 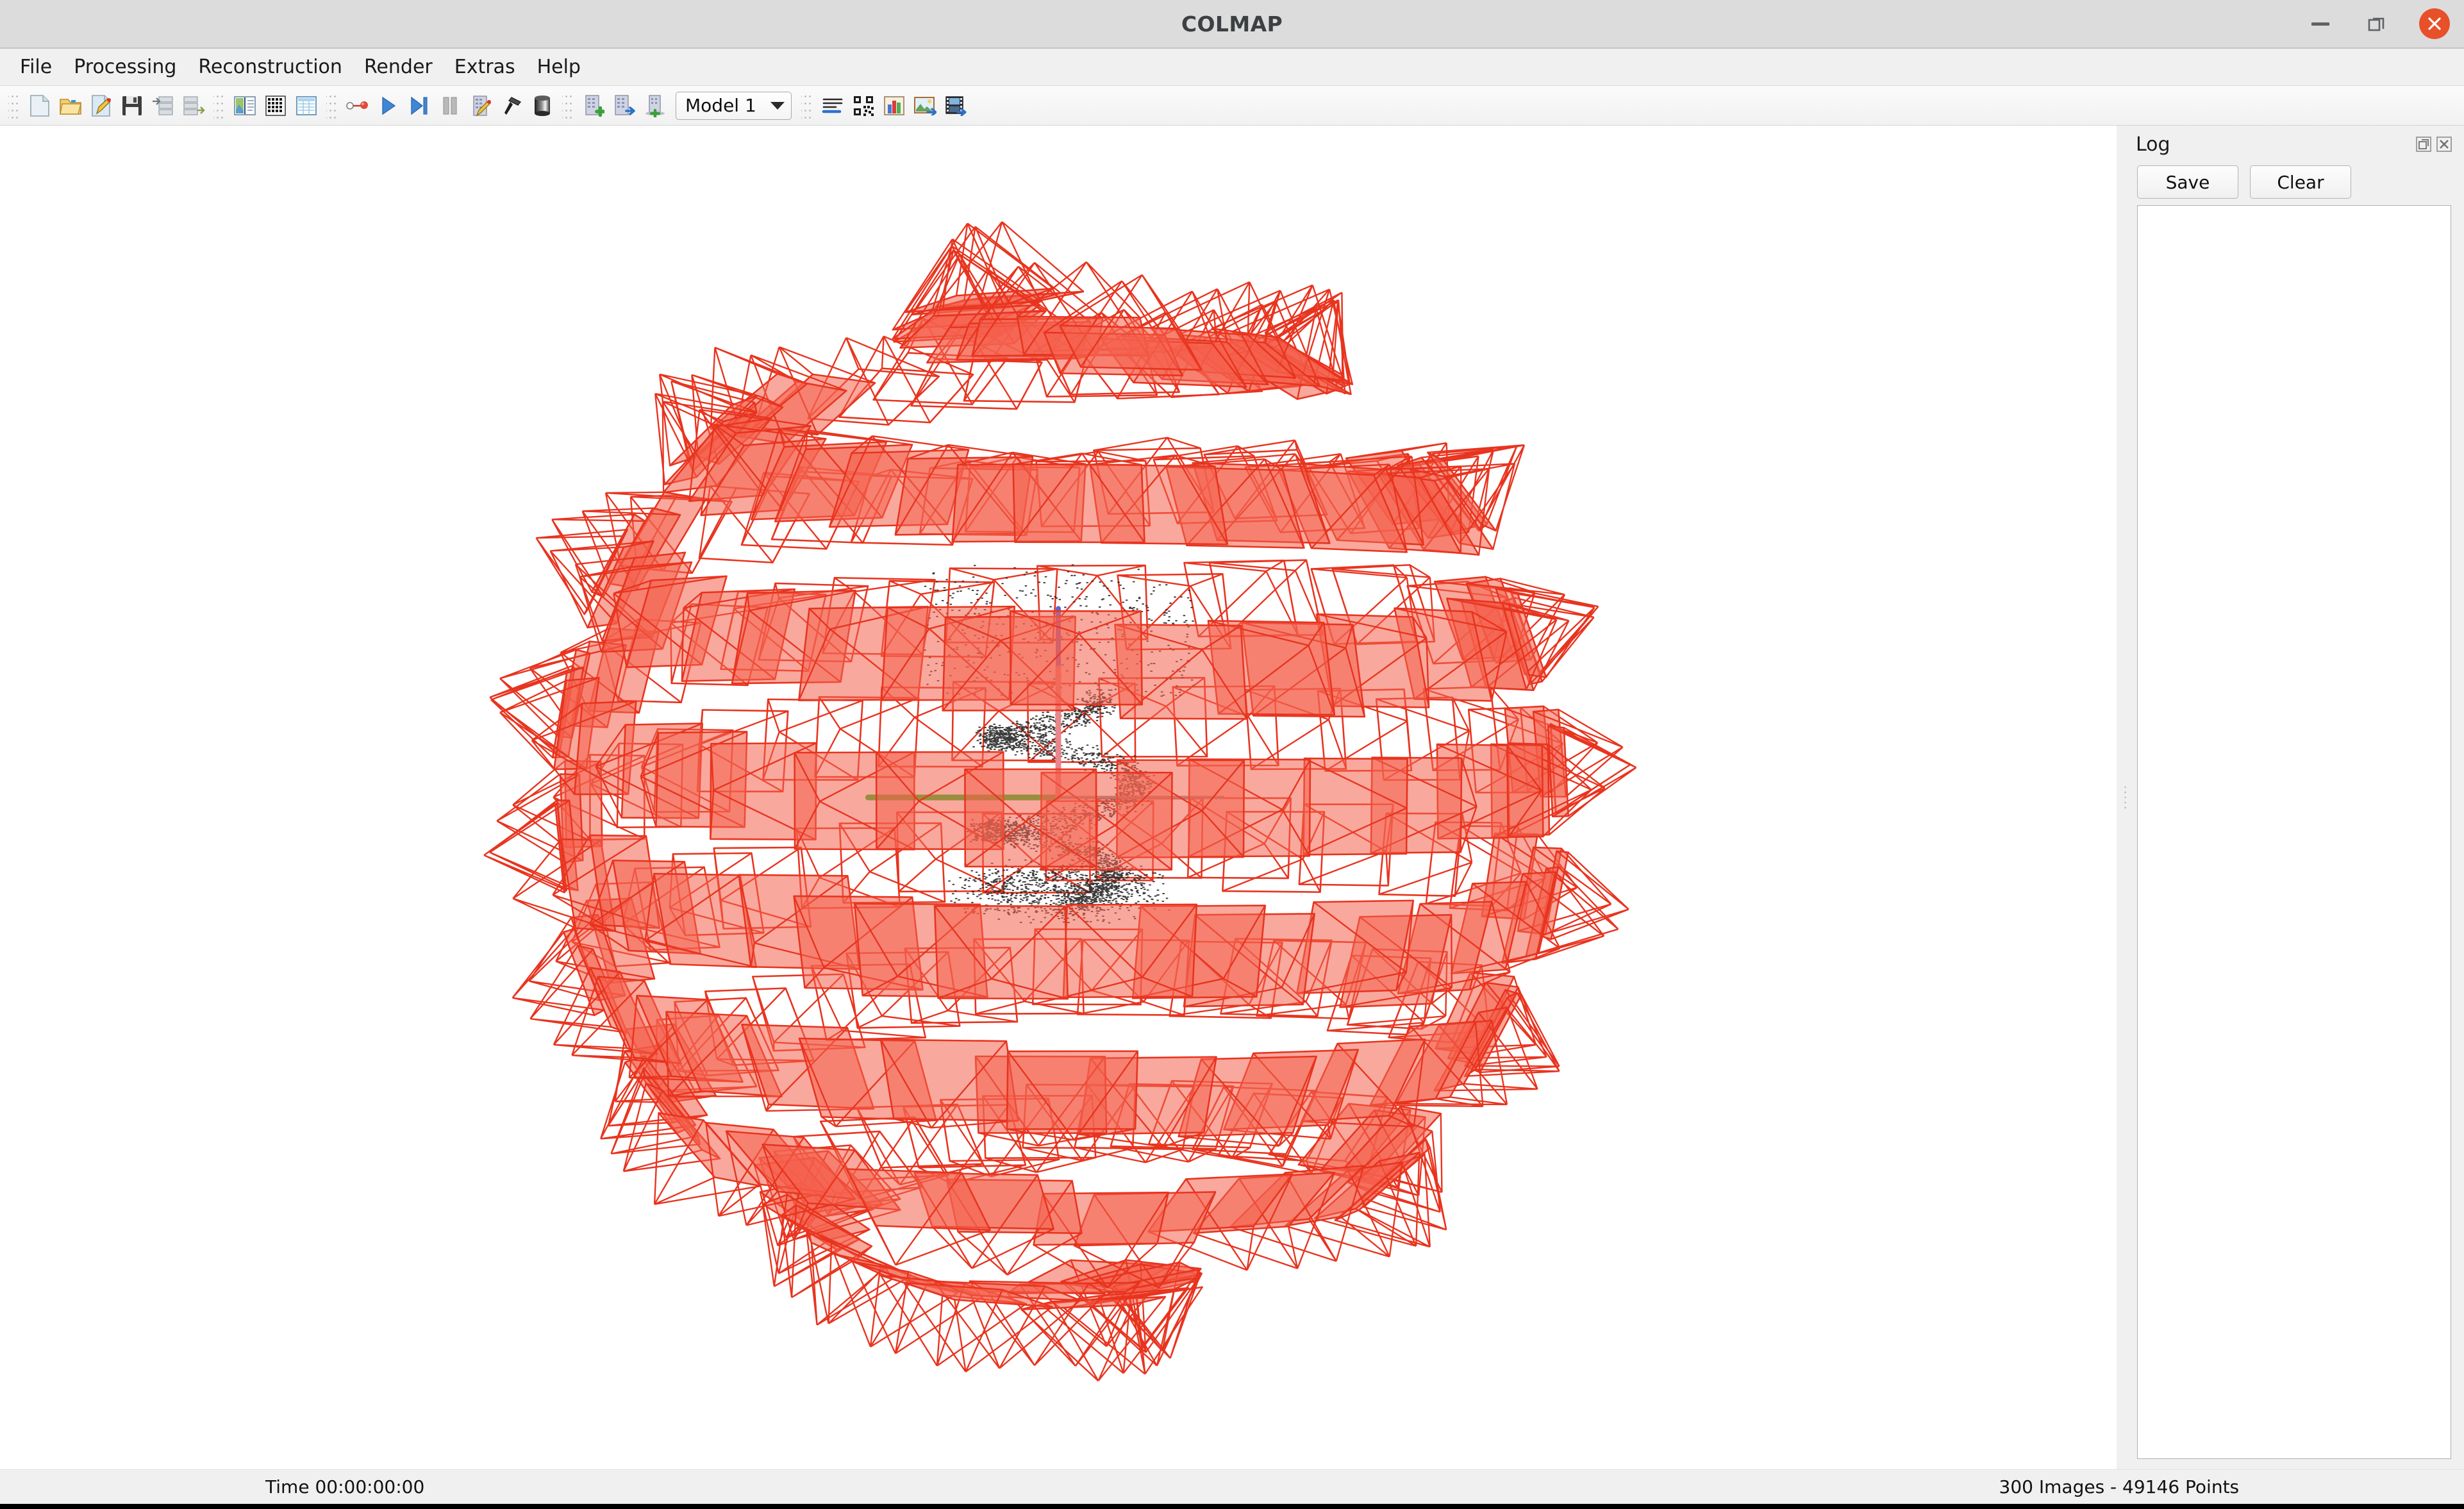 What do you see at coordinates (71, 106) in the screenshot?
I see `open-folder-icon` at bounding box center [71, 106].